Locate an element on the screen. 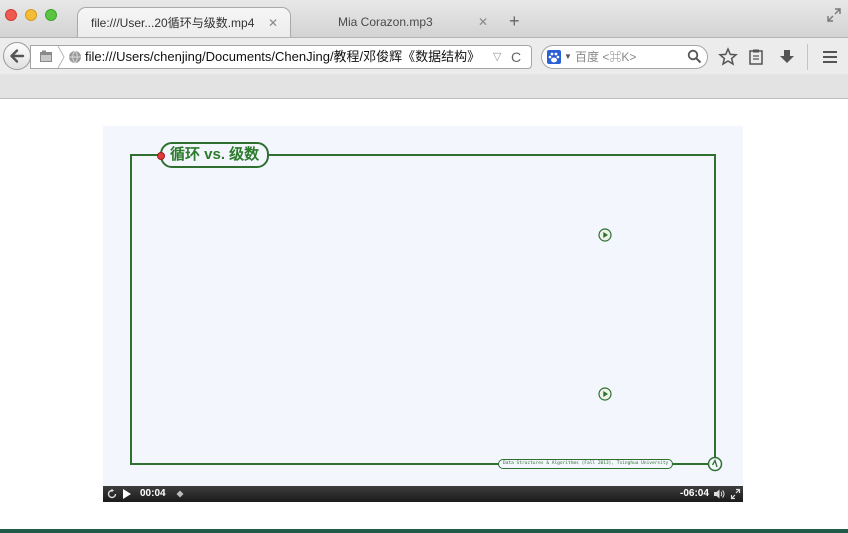 Image resolution: width=848 pixels, height=533 pixels. cursor-marker is located at coordinates (161, 156).